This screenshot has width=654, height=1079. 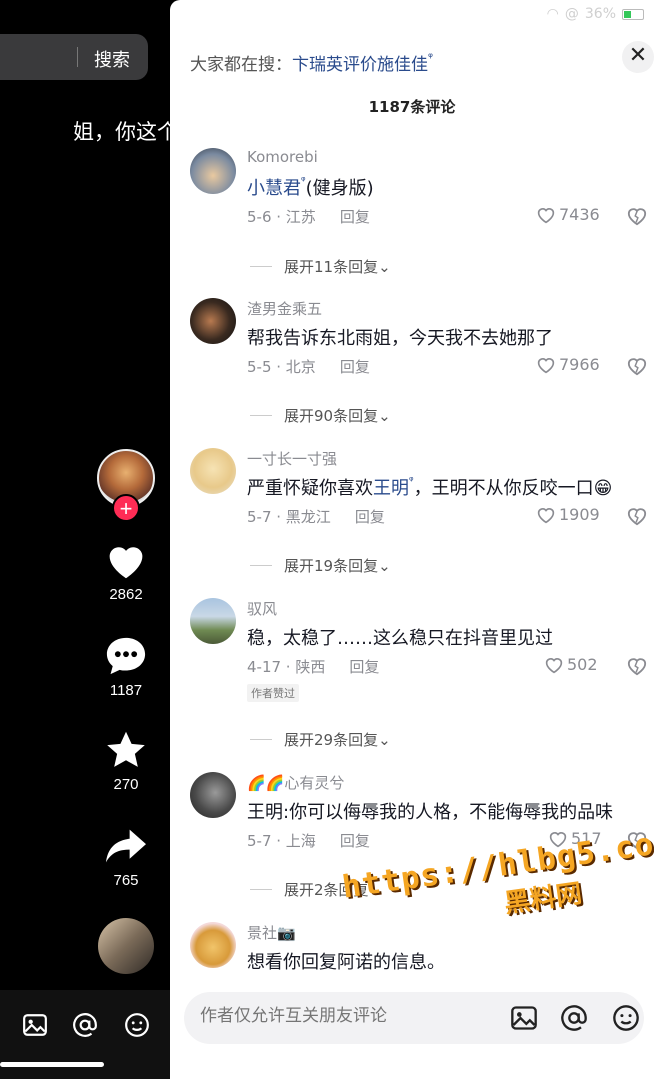 I want to click on comment-text: 想看你回复阿诺的信息。, so click(x=346, y=962).